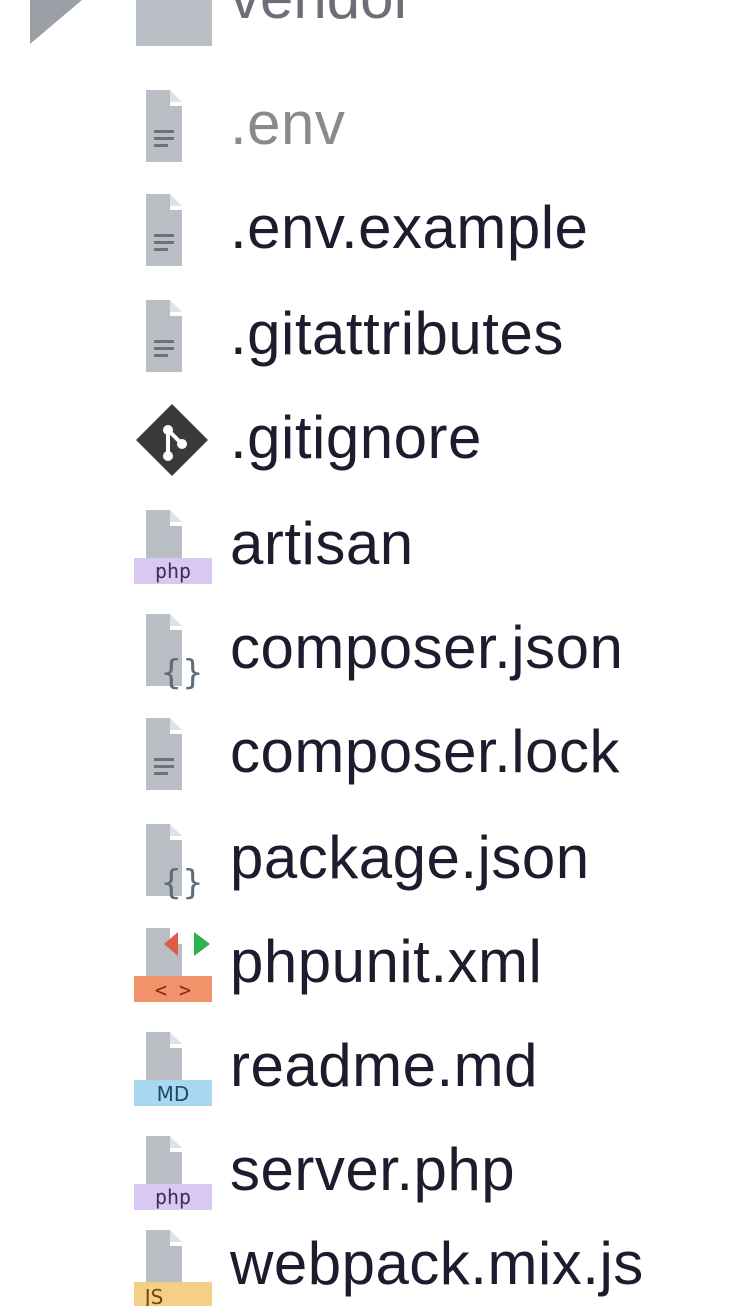 Image resolution: width=755 pixels, height=1316 pixels. What do you see at coordinates (173, 1094) in the screenshot?
I see `file-badge-text: MD` at bounding box center [173, 1094].